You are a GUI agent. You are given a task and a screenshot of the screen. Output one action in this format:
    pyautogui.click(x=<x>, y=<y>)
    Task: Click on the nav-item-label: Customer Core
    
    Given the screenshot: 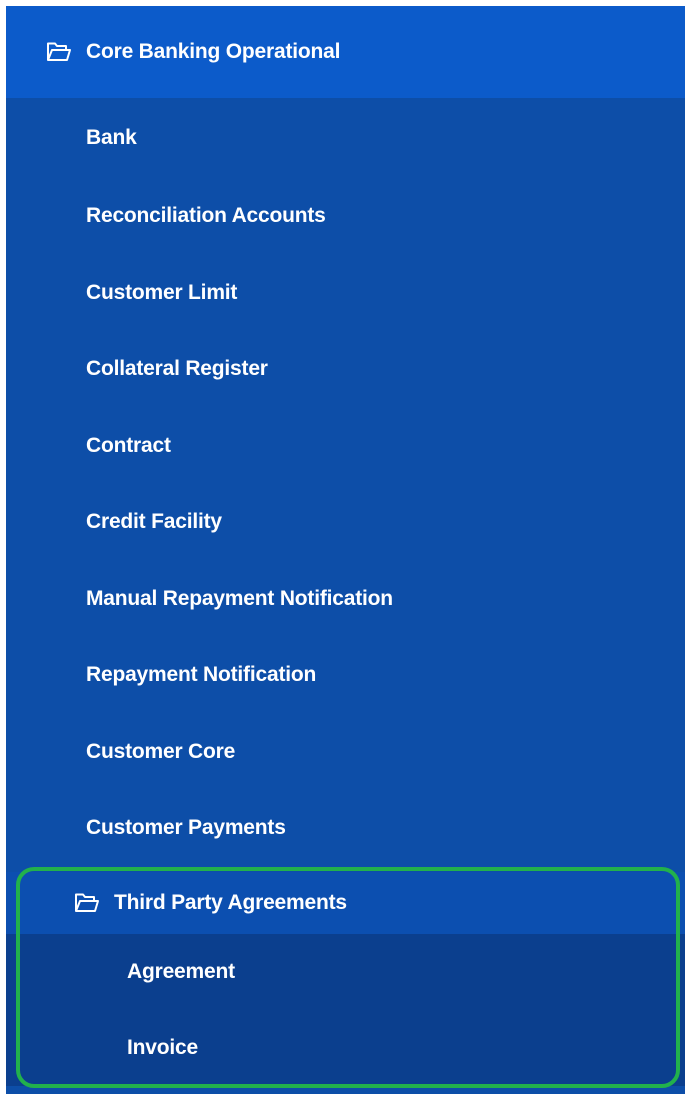 What is the action you would take?
    pyautogui.click(x=161, y=751)
    